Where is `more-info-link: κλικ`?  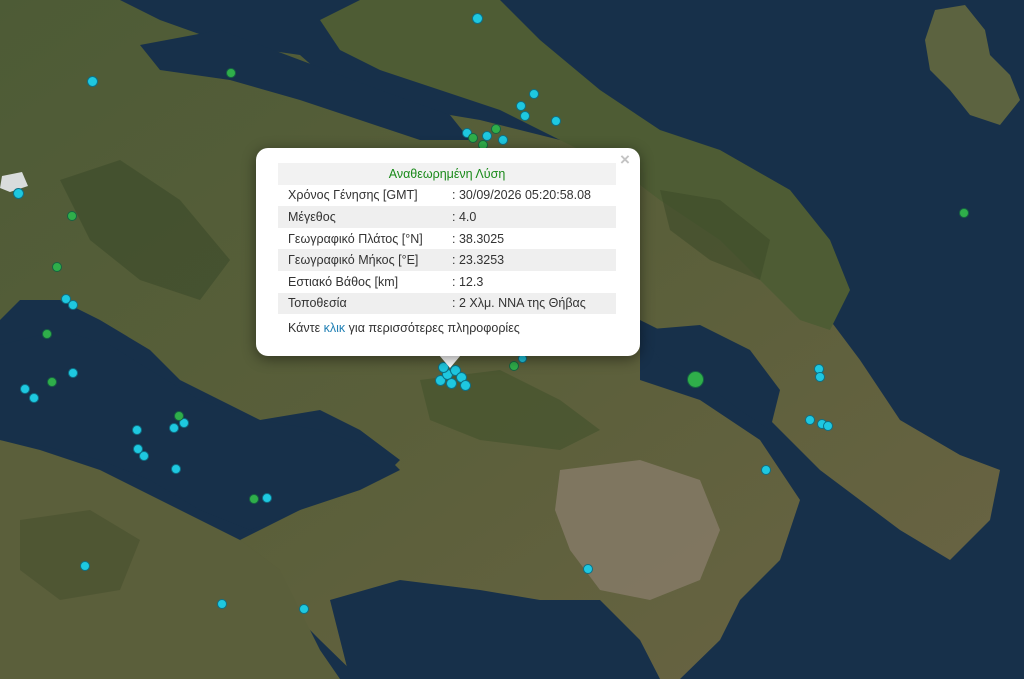 more-info-link: κλικ is located at coordinates (335, 328).